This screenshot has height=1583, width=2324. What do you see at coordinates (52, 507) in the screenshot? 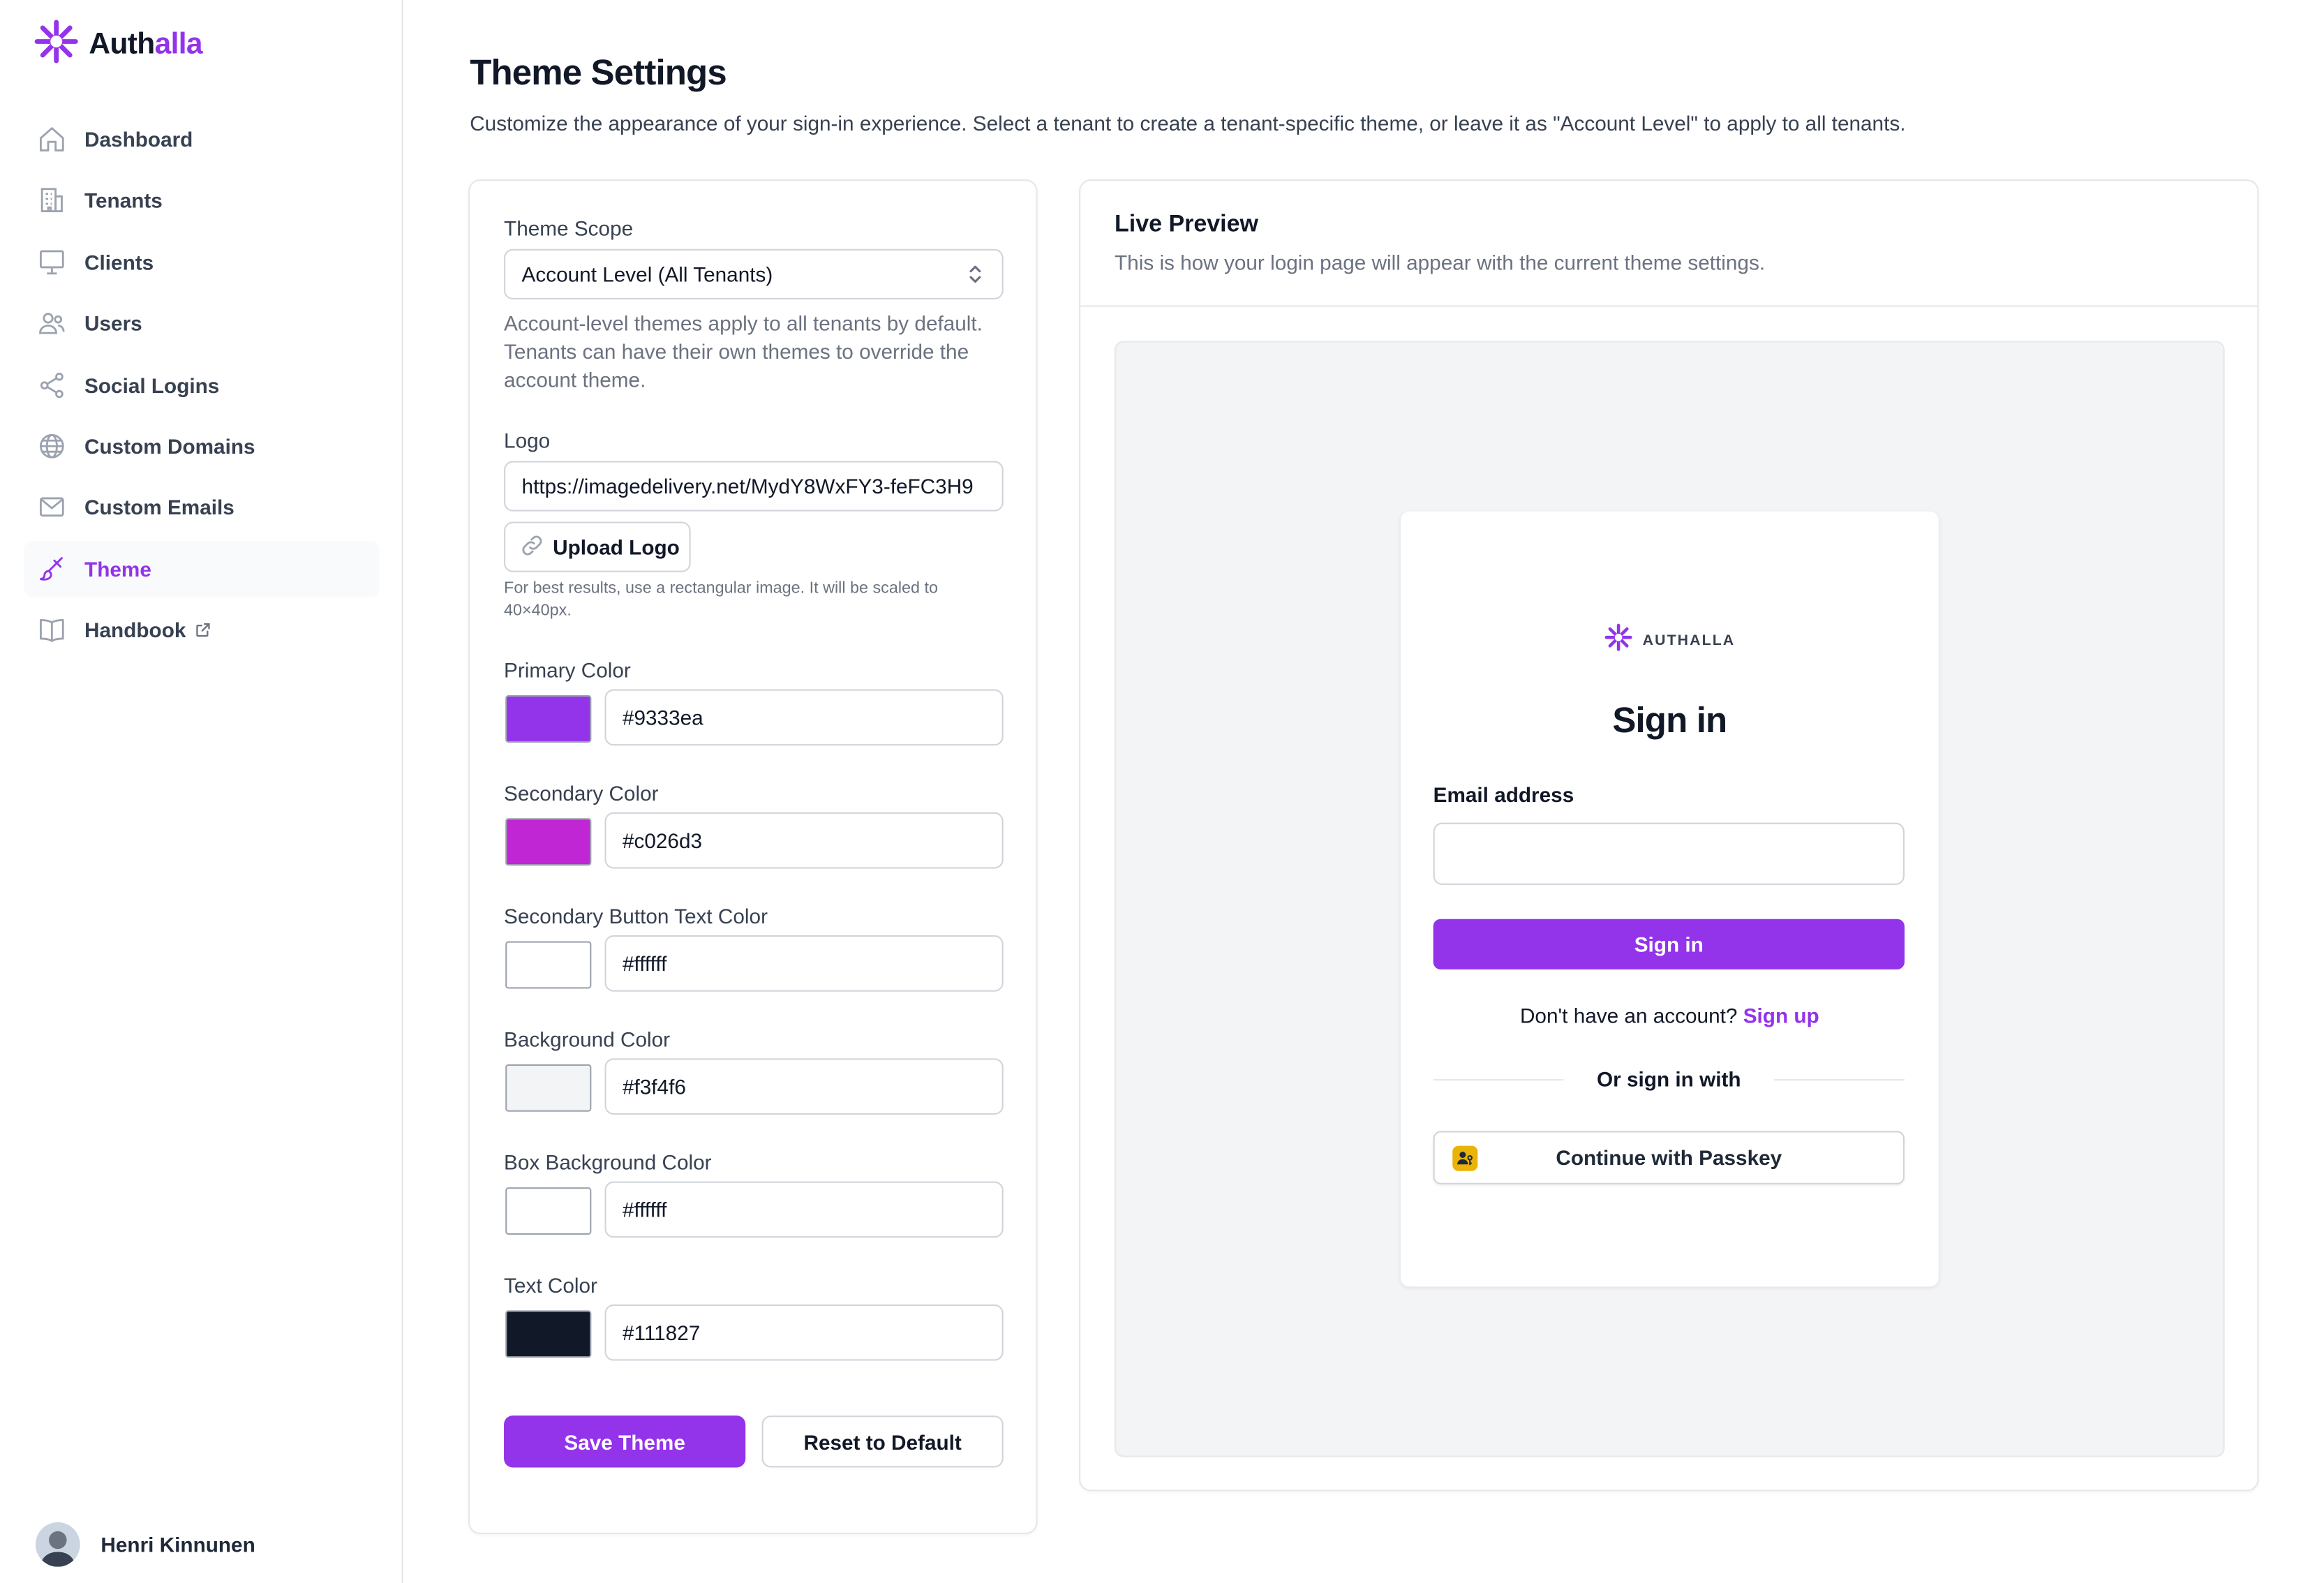
I see `mail-icon` at bounding box center [52, 507].